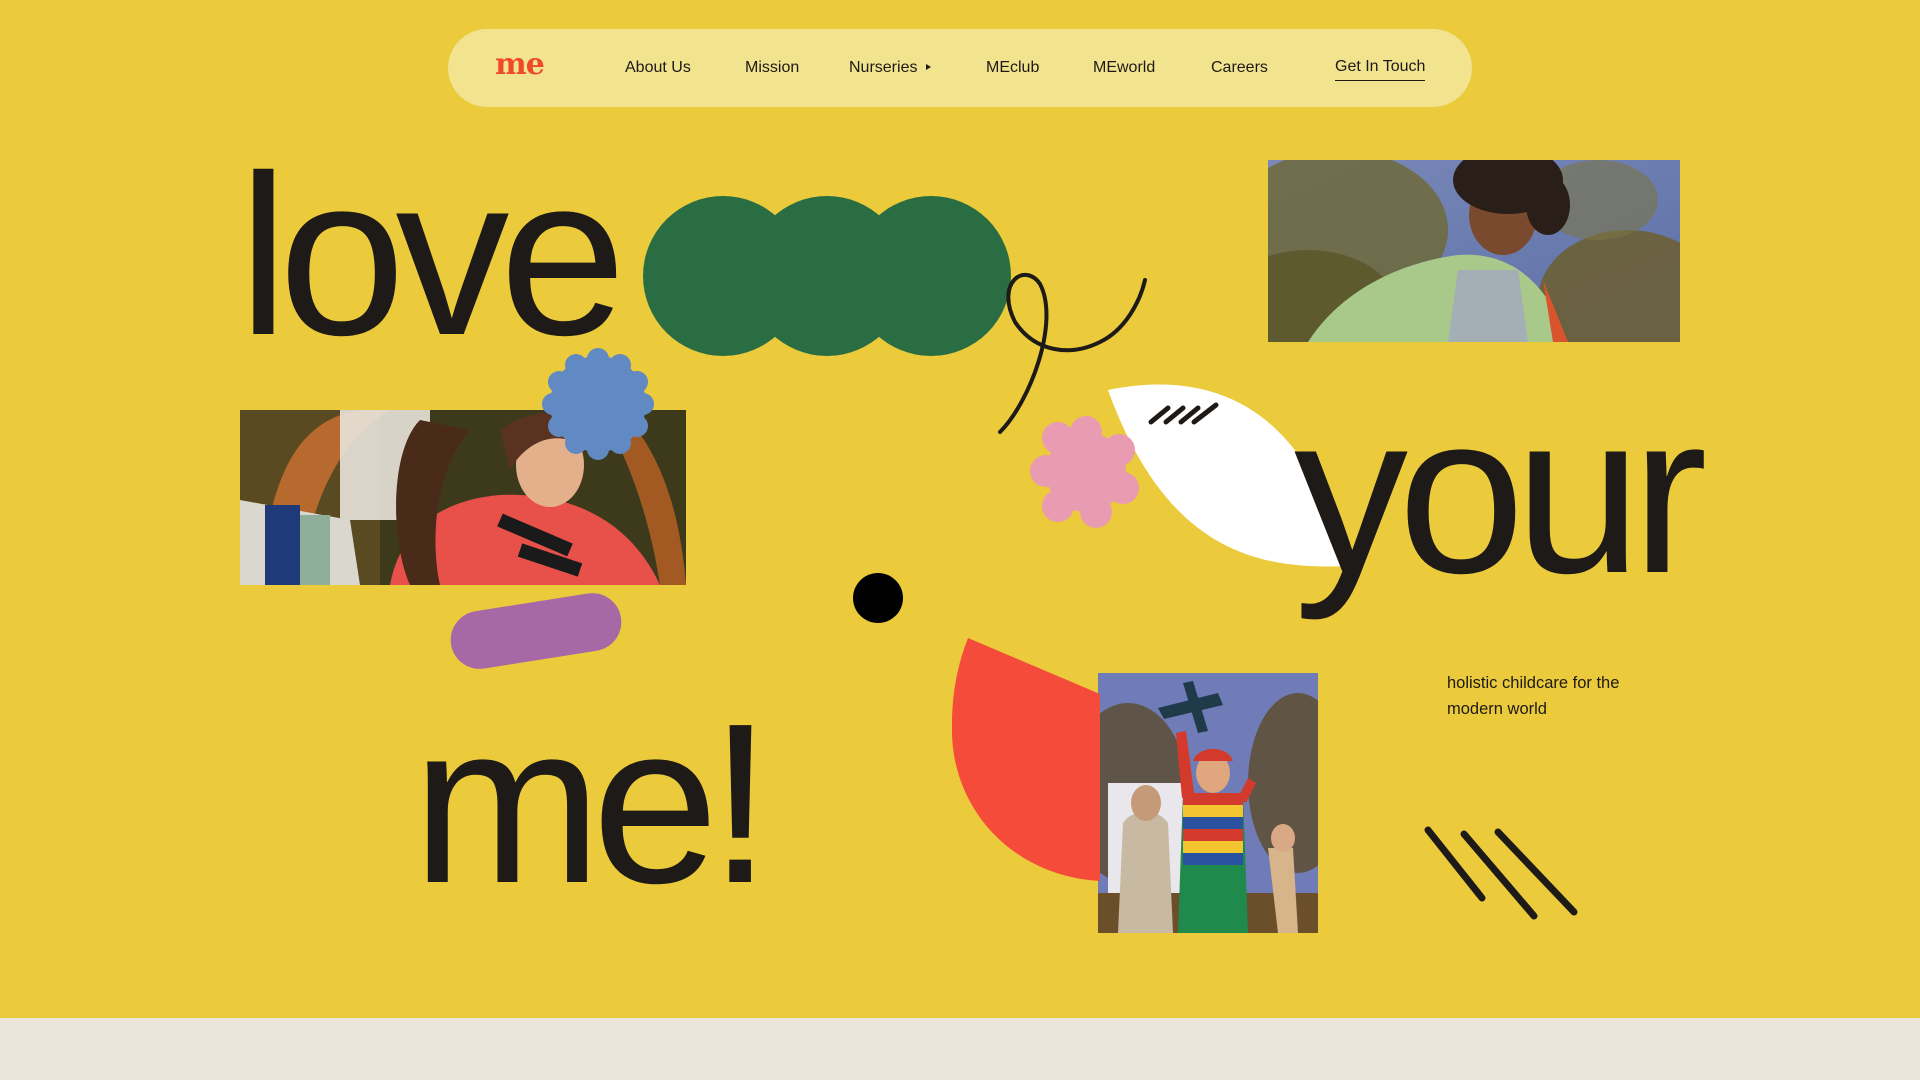 This screenshot has width=1920, height=1080. Describe the element at coordinates (827, 276) in the screenshot. I see `green-triple-circle-shape` at that location.